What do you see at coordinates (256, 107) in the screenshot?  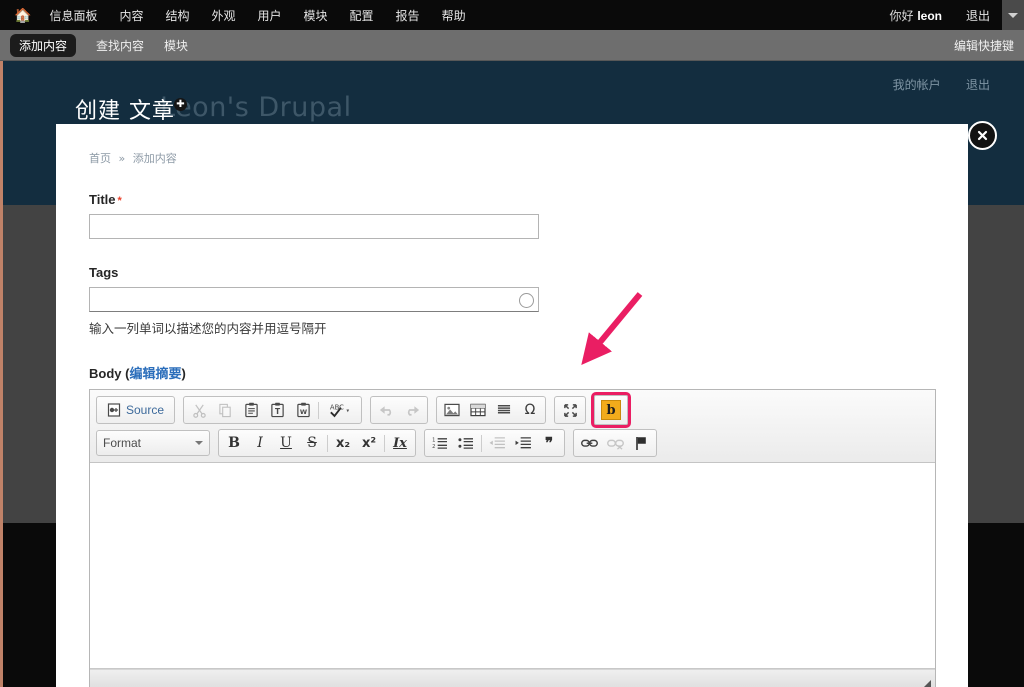 I see `site-name: Leon's Drupal` at bounding box center [256, 107].